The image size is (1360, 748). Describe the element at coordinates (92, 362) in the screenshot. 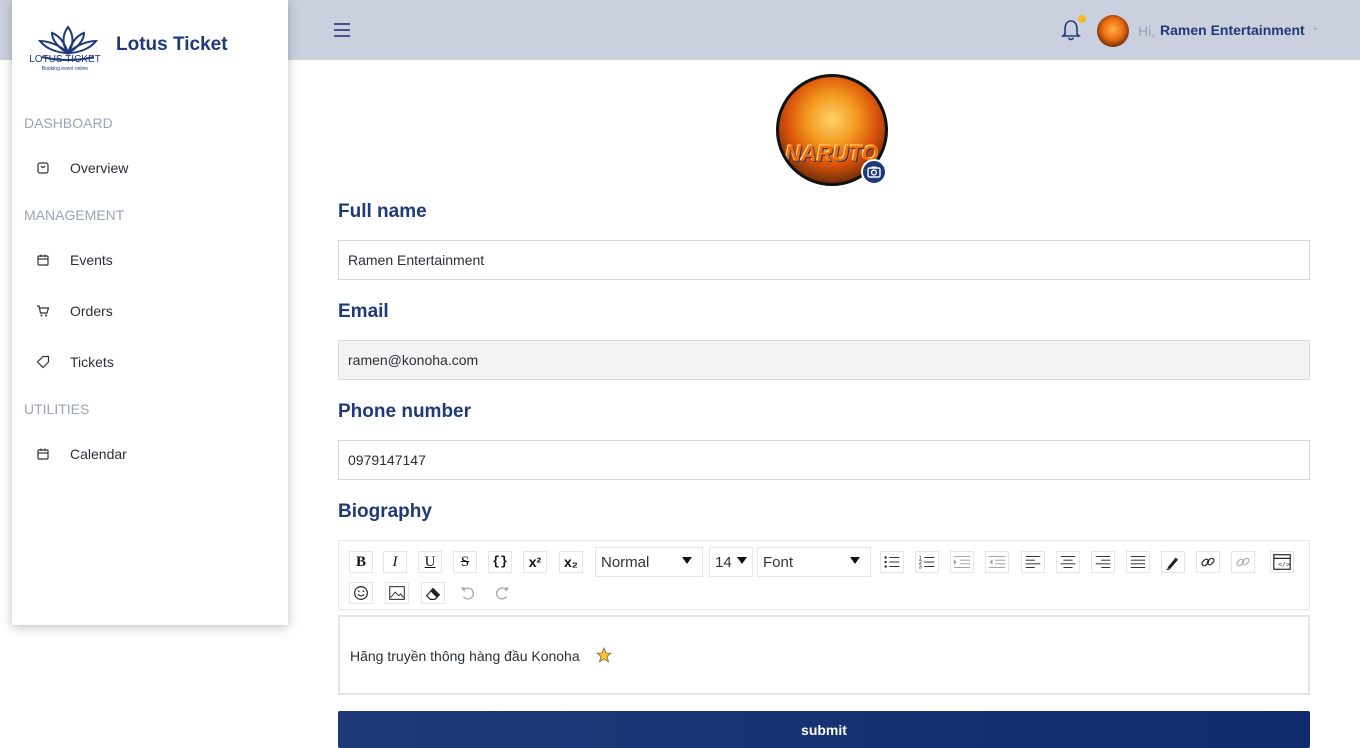

I see `sidebar-item-label: Tickets` at that location.